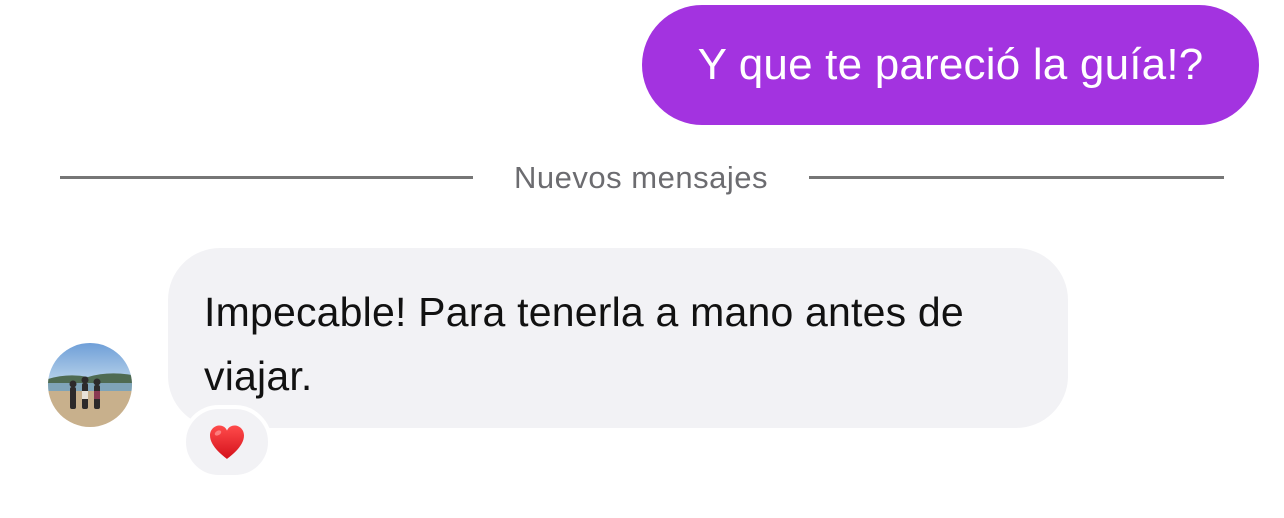 This screenshot has width=1284, height=518. Describe the element at coordinates (1016, 177) in the screenshot. I see `divider-line-right` at that location.